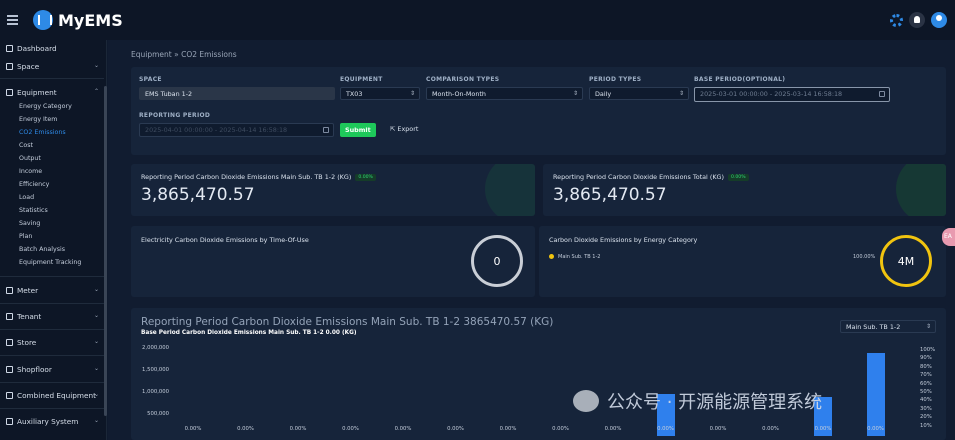  I want to click on sidebar-sub-efficiency: Efficiency, so click(34, 184).